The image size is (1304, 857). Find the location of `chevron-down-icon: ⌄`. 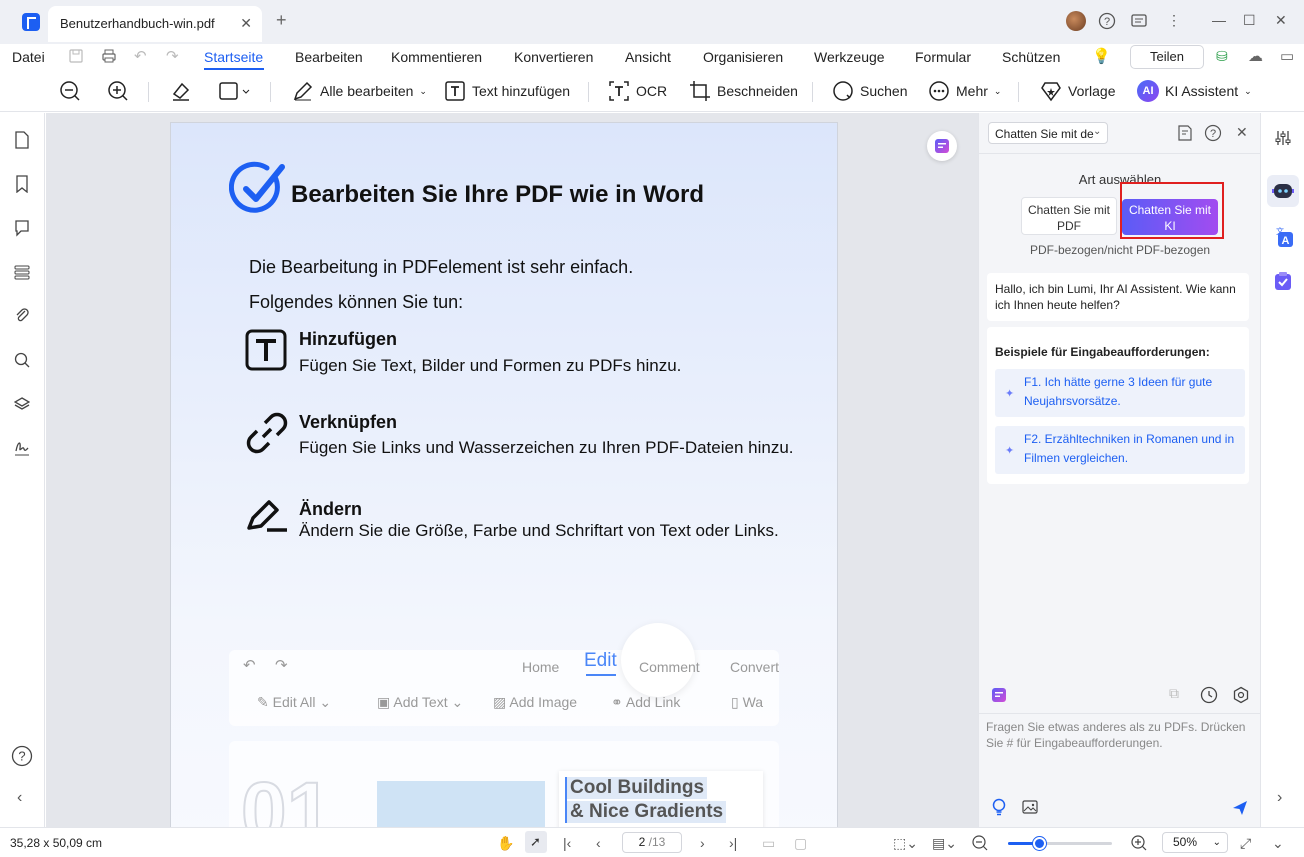

chevron-down-icon: ⌄ is located at coordinates (997, 90).